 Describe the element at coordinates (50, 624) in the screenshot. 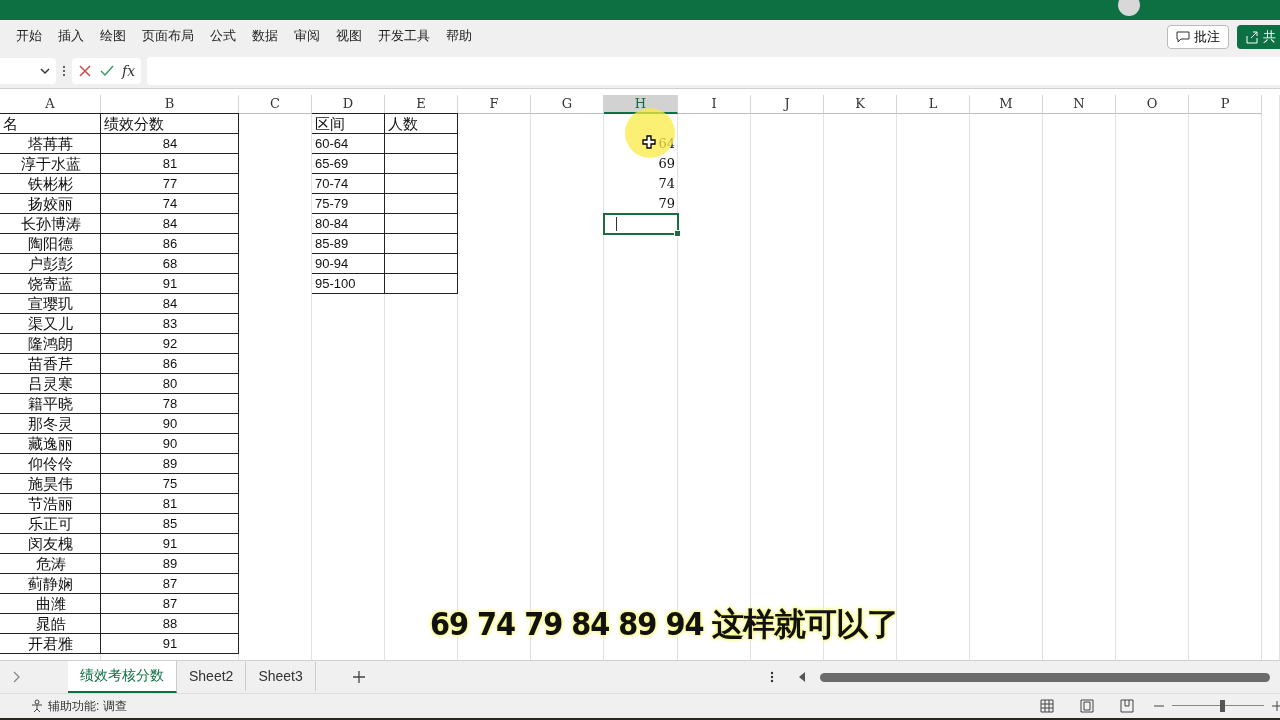

I see `table-cell-text: 晁皓` at that location.